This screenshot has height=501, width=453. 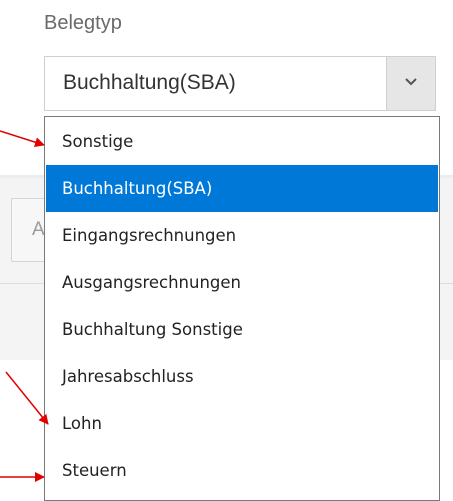 What do you see at coordinates (22, 139) in the screenshot?
I see `arrow-to-sonstige` at bounding box center [22, 139].